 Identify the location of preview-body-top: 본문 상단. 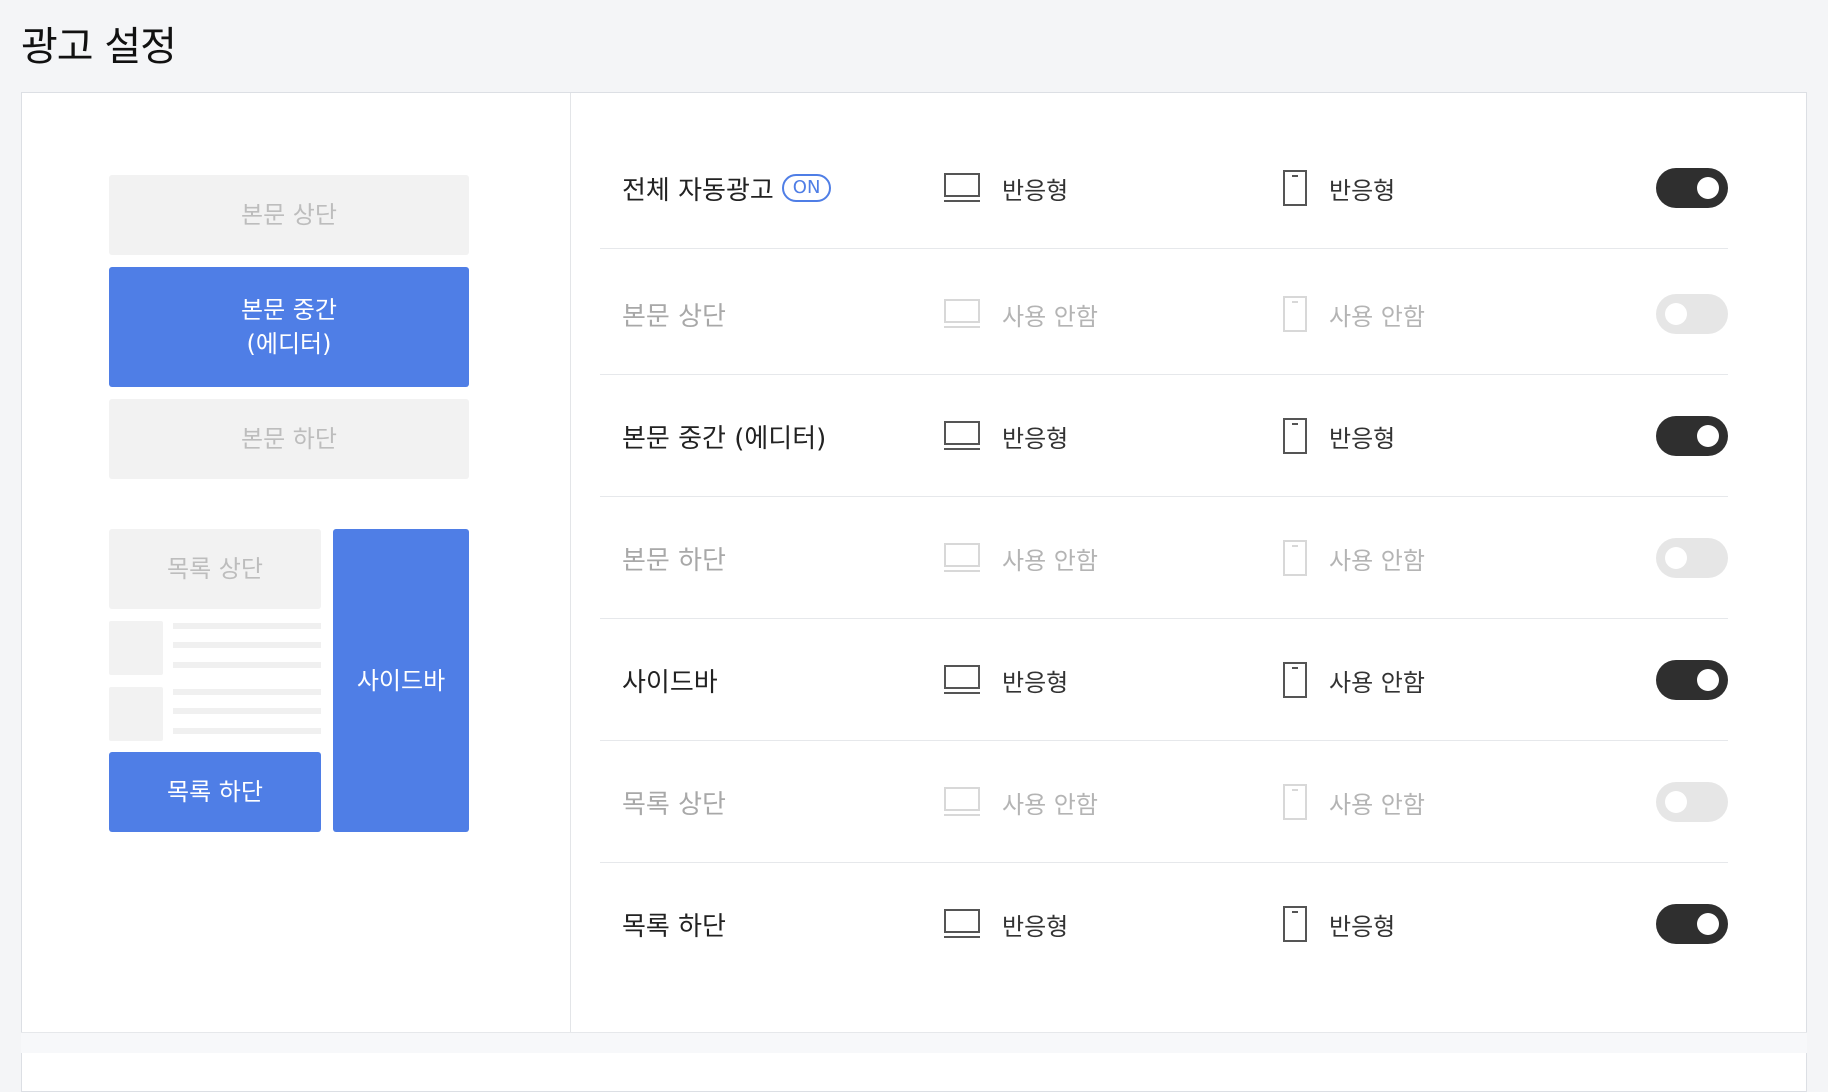
(289, 215).